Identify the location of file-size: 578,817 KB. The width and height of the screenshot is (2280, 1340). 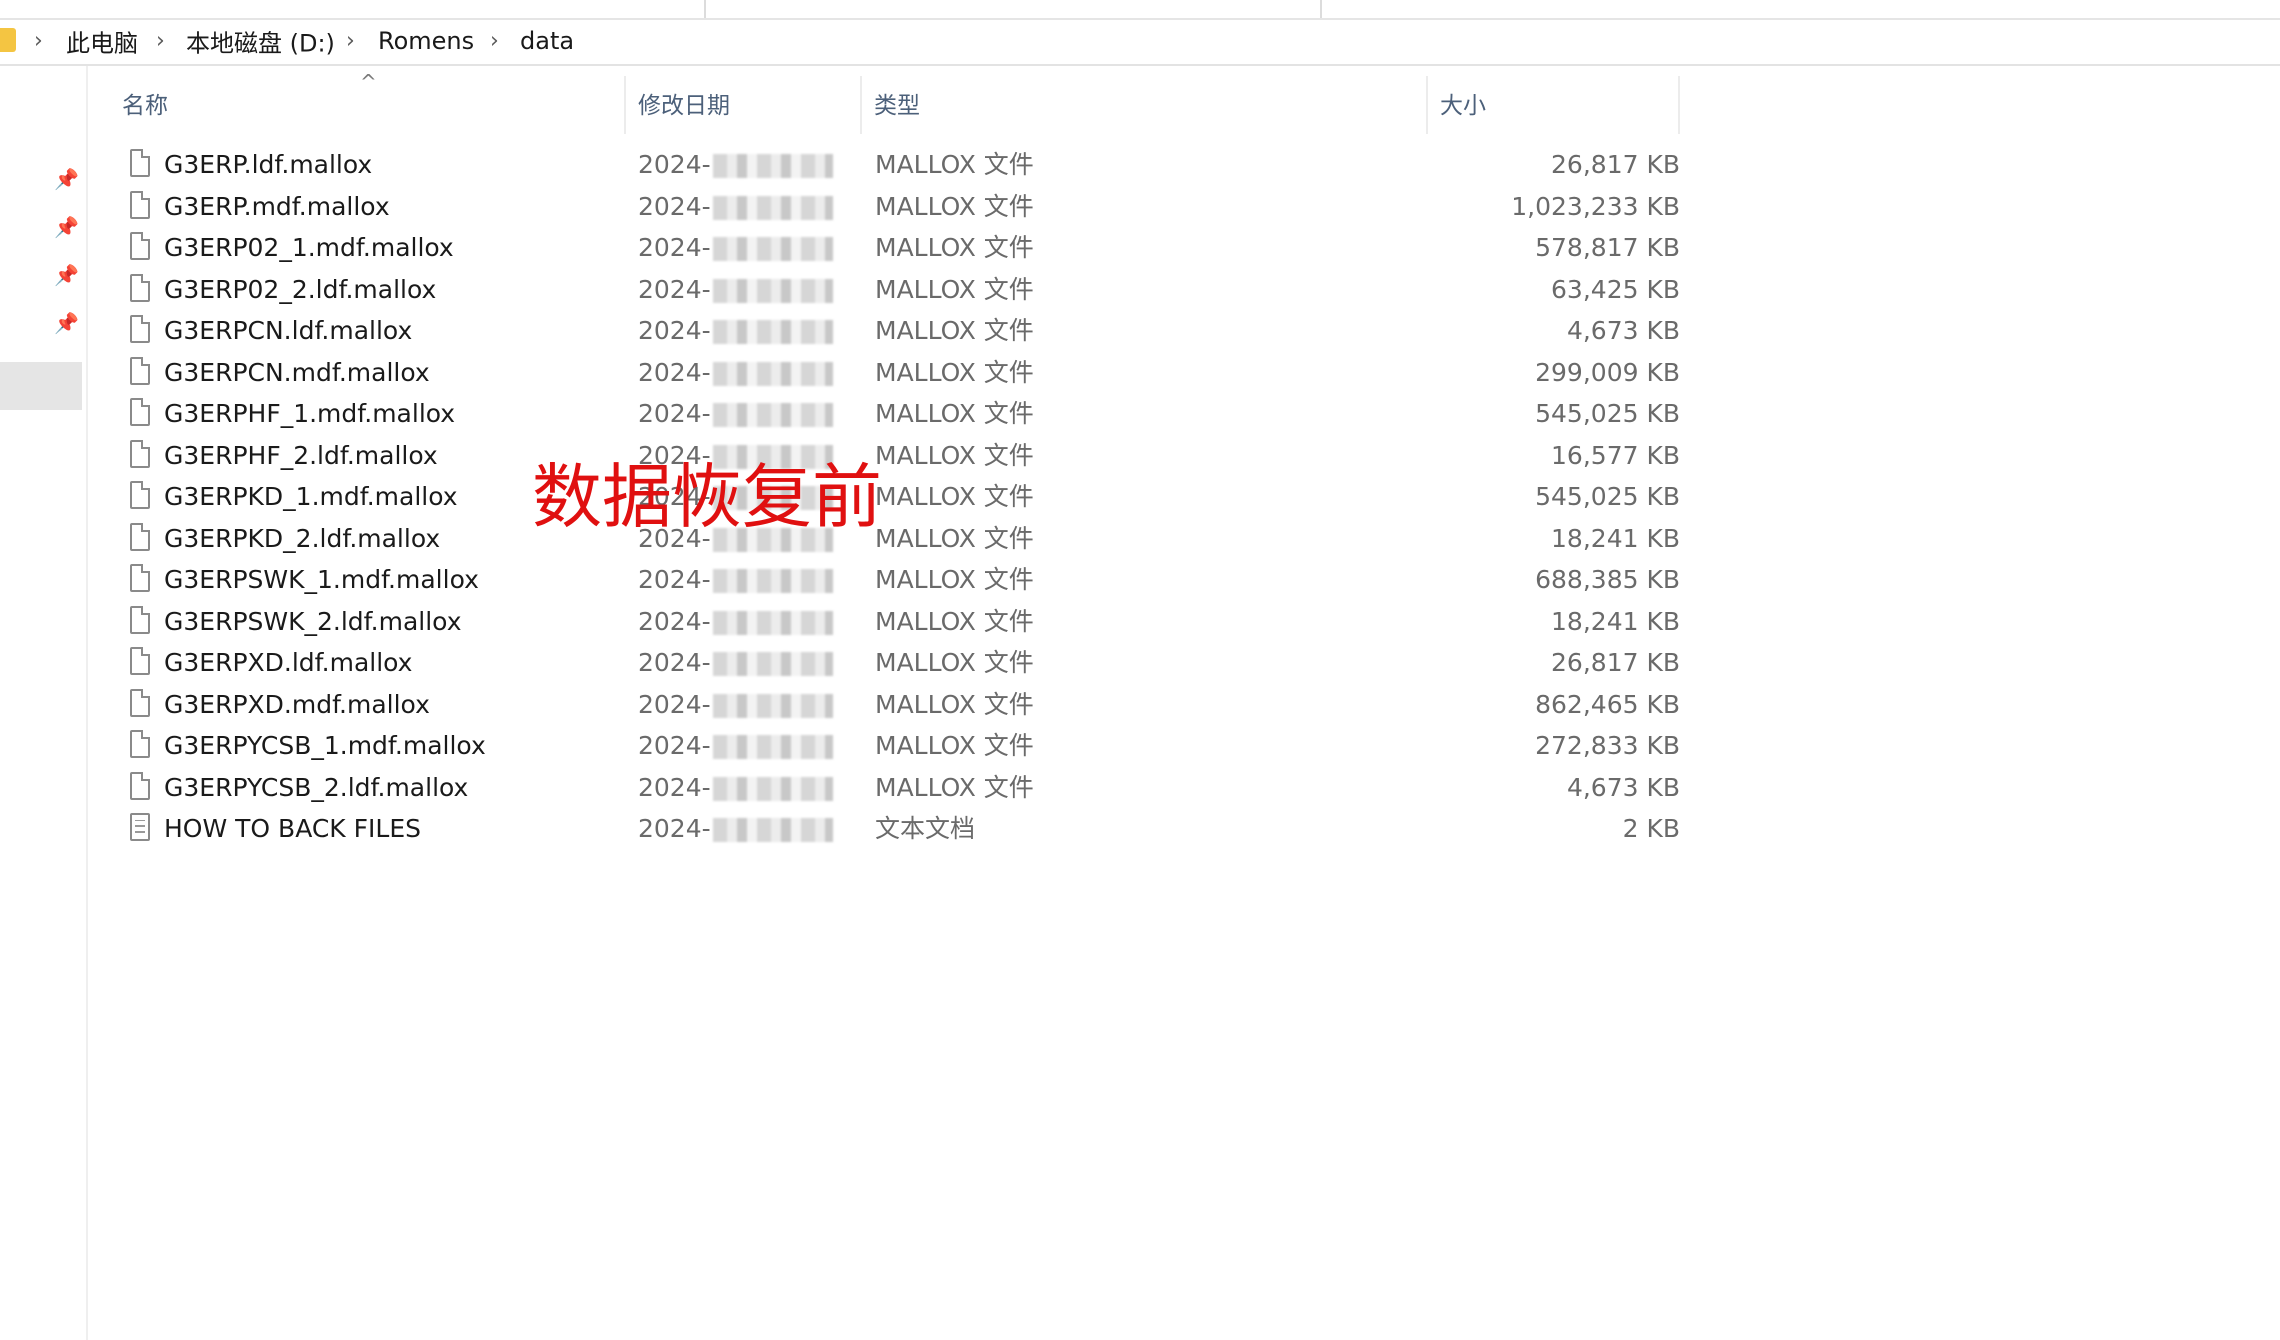
(1607, 247).